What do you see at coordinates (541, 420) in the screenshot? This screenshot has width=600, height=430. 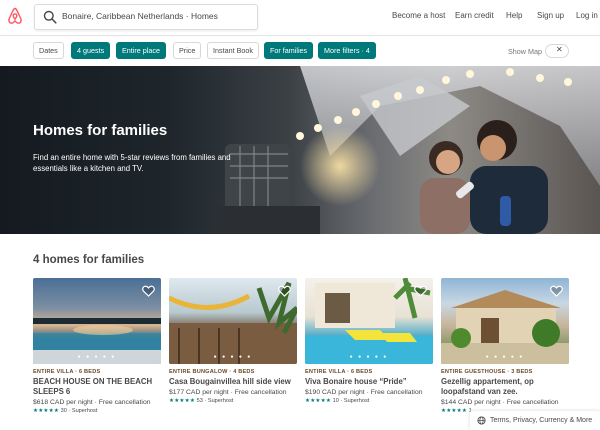 I see `footer-label: Terms, Privacy, Currency & More` at bounding box center [541, 420].